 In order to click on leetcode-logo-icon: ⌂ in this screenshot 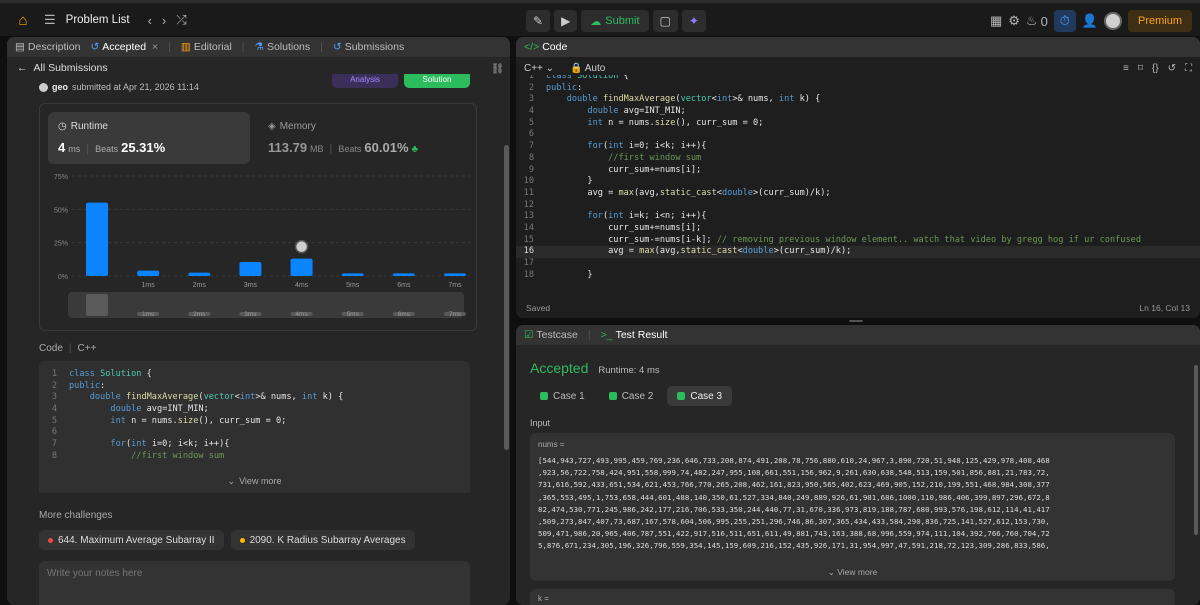, I will do `click(23, 20)`.